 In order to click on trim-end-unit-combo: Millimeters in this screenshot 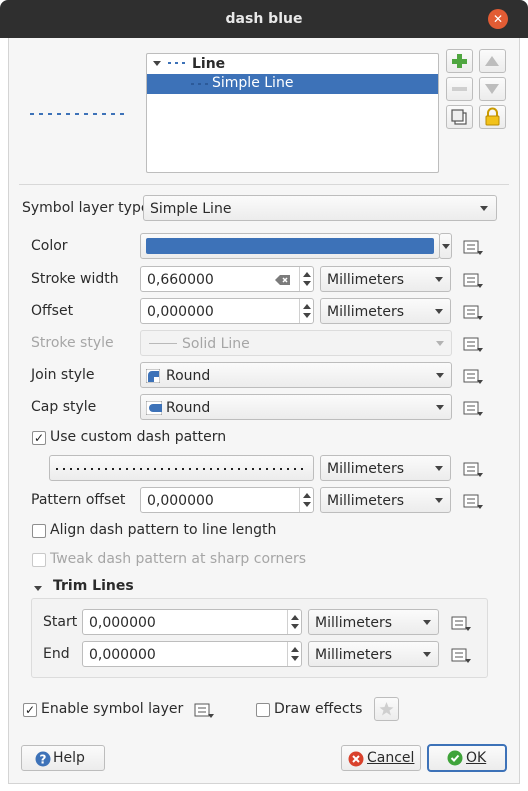, I will do `click(373, 654)`.